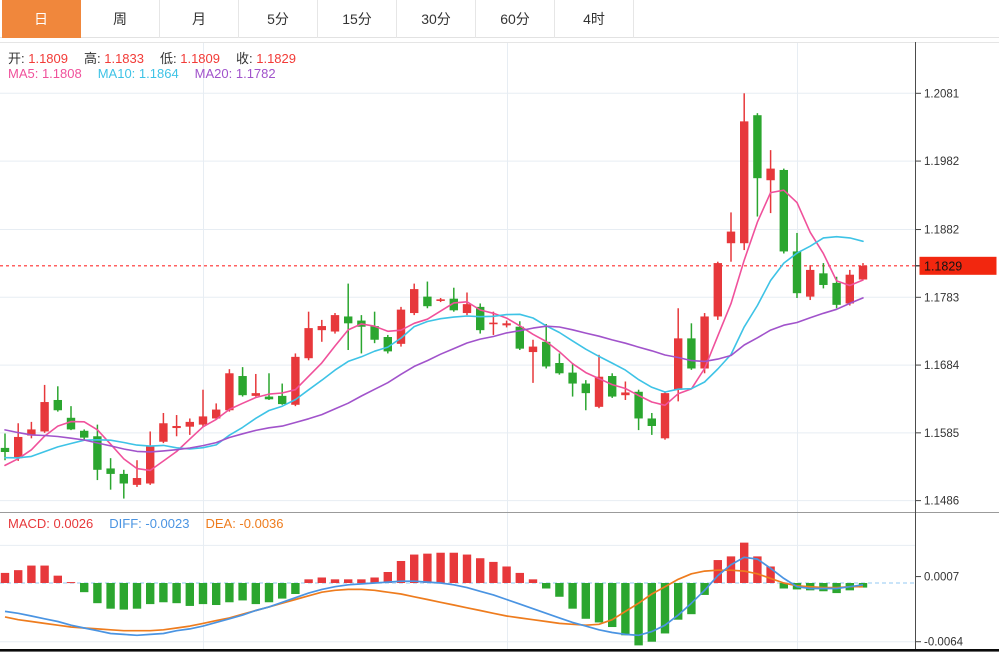  I want to click on readout-label: MA10:, so click(116, 73).